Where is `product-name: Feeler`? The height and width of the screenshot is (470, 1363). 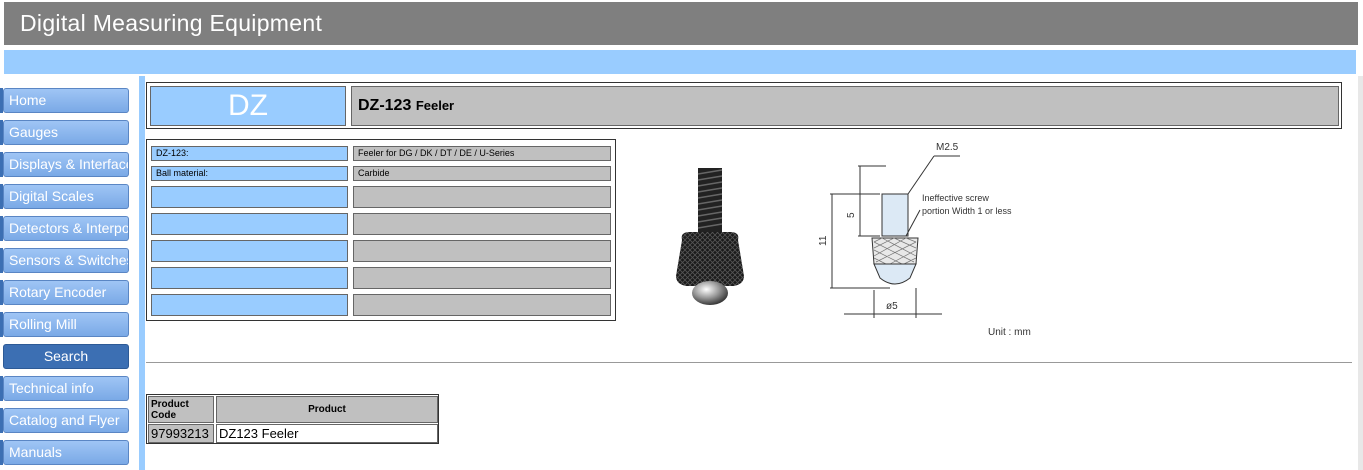
product-name: Feeler is located at coordinates (435, 105).